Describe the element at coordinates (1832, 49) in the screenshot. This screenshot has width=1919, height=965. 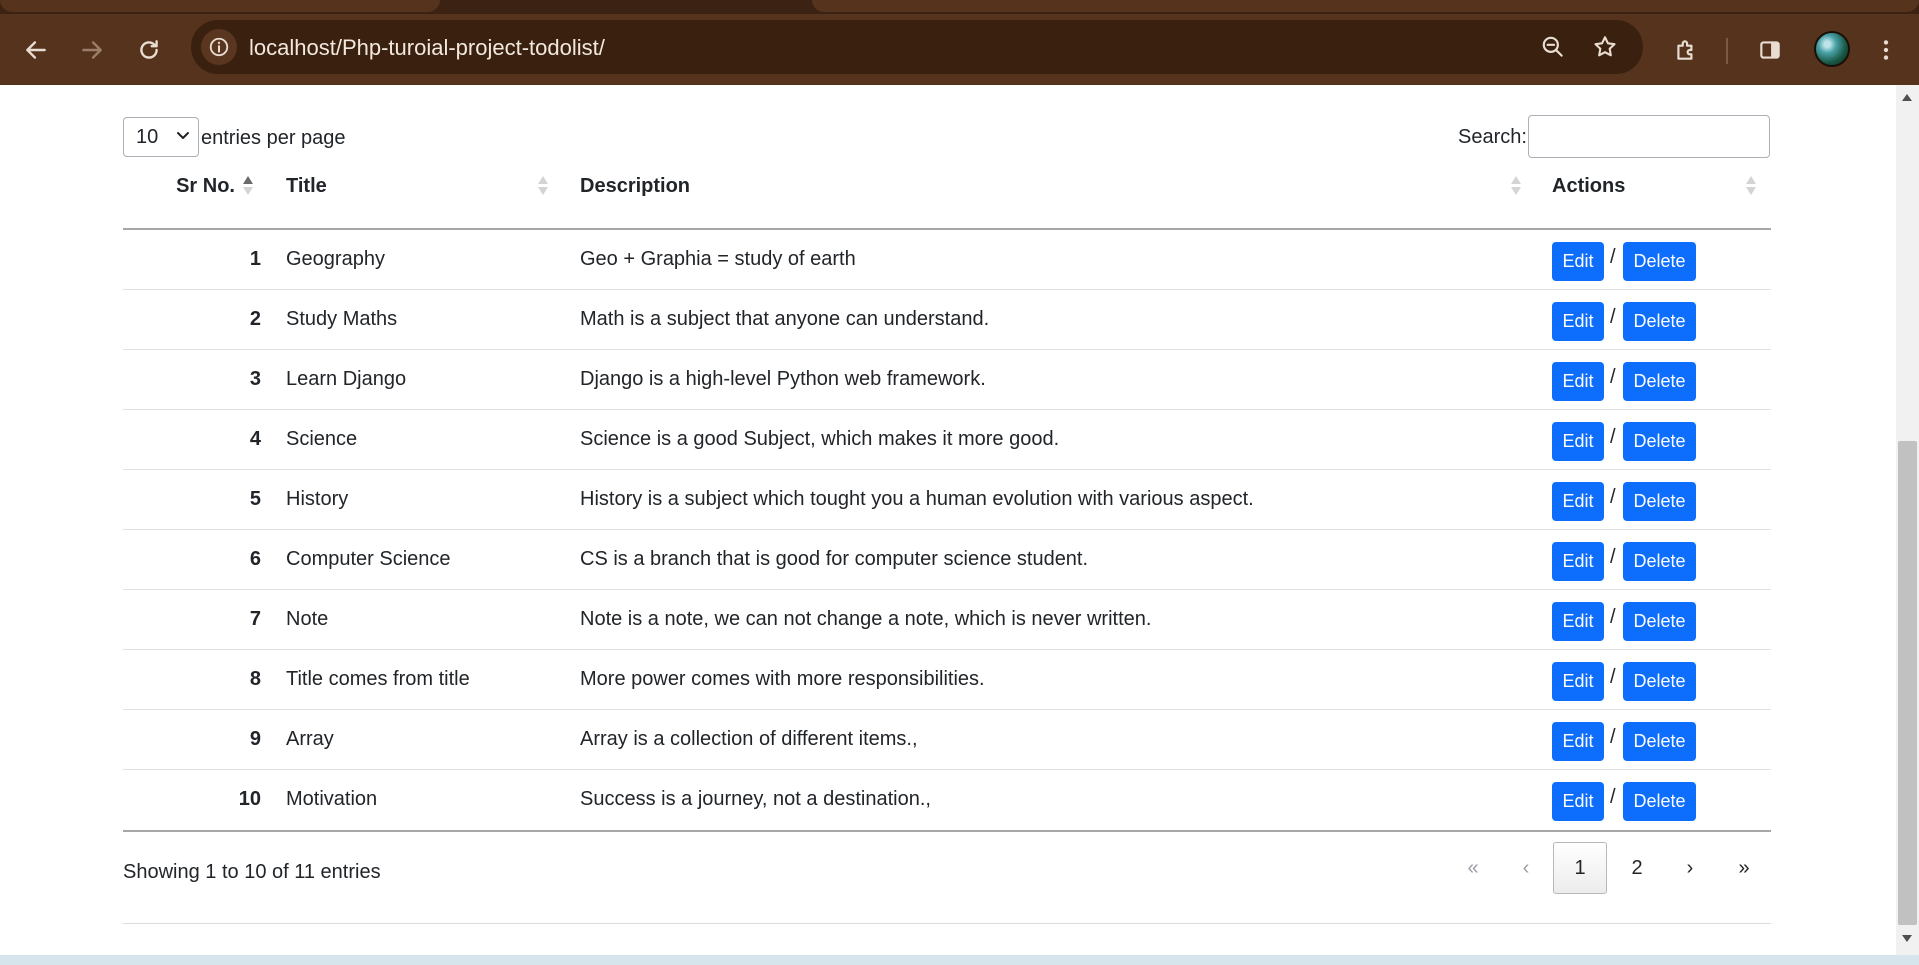
I see `avatar` at that location.